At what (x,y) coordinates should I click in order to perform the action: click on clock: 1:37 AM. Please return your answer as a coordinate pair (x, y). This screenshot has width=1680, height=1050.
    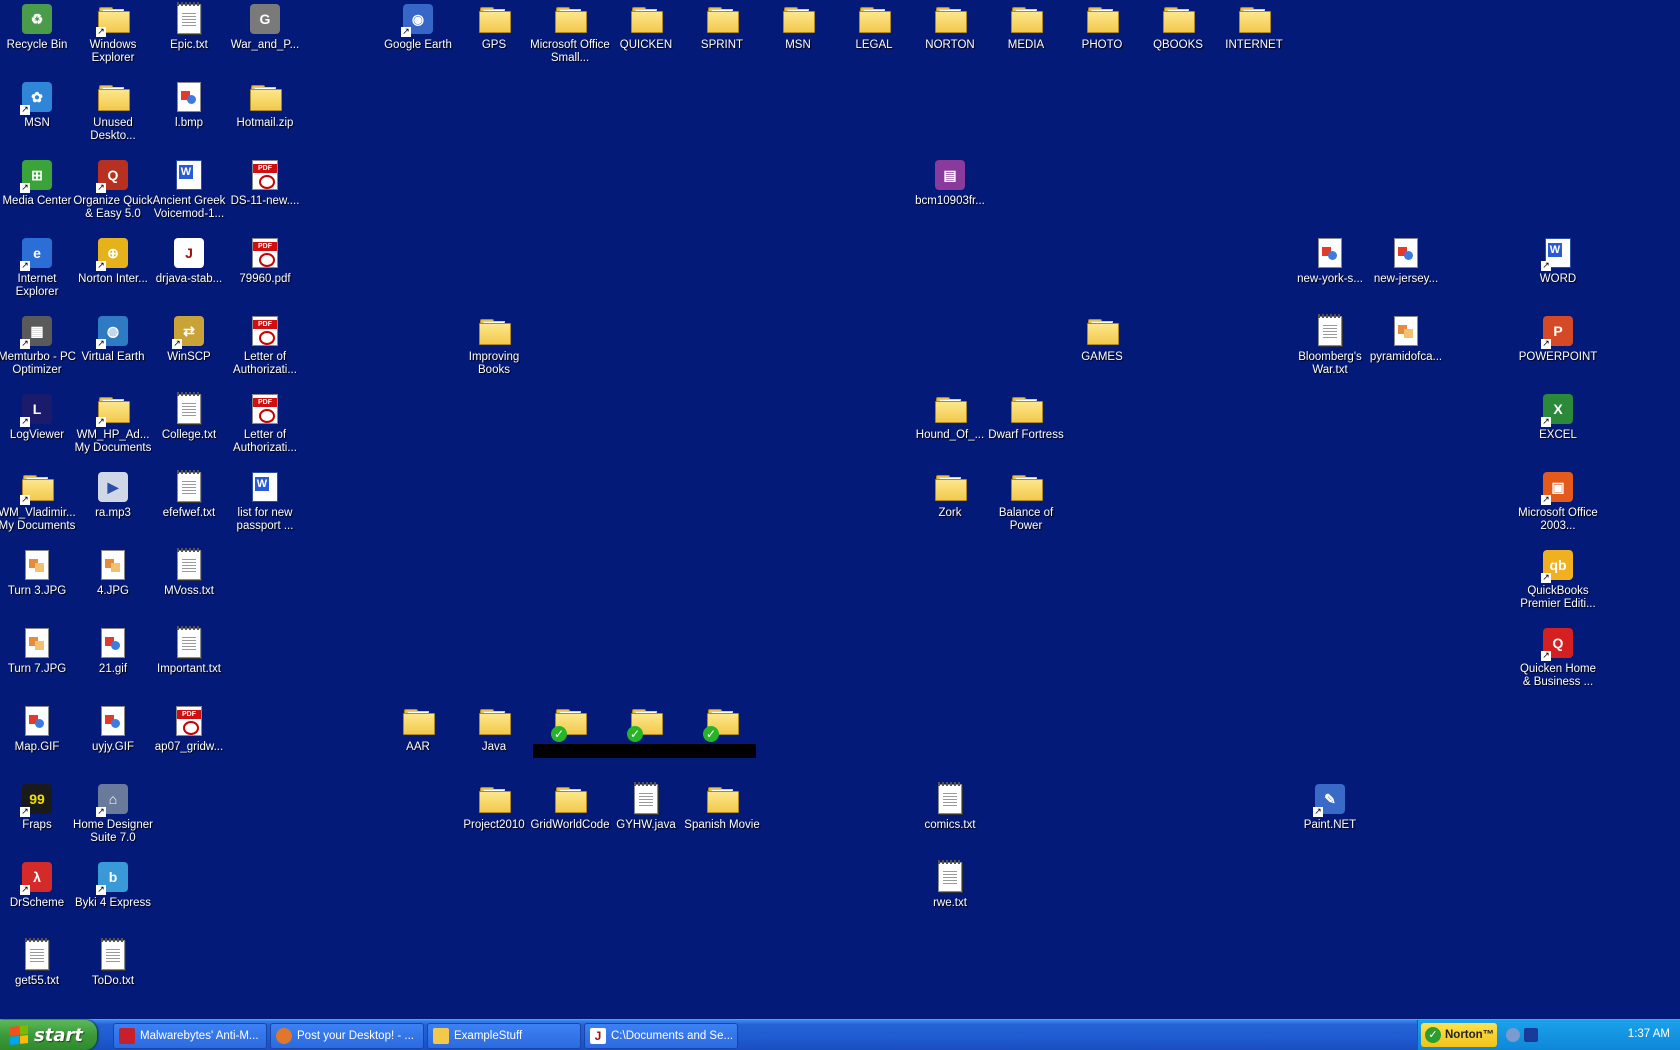
    Looking at the image, I should click on (1649, 1034).